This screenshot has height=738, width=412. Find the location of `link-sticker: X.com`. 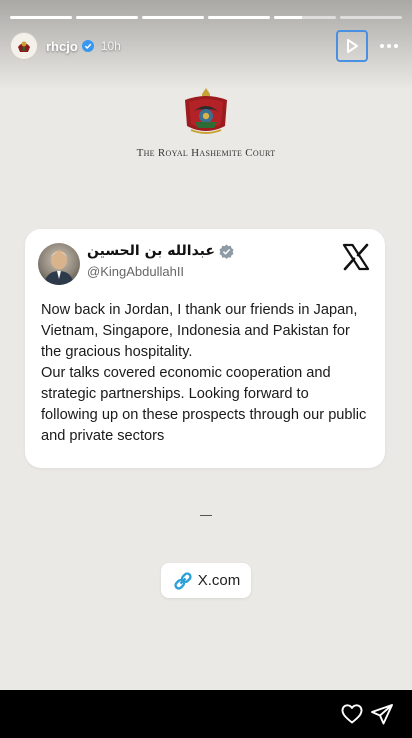

link-sticker: X.com is located at coordinates (206, 580).